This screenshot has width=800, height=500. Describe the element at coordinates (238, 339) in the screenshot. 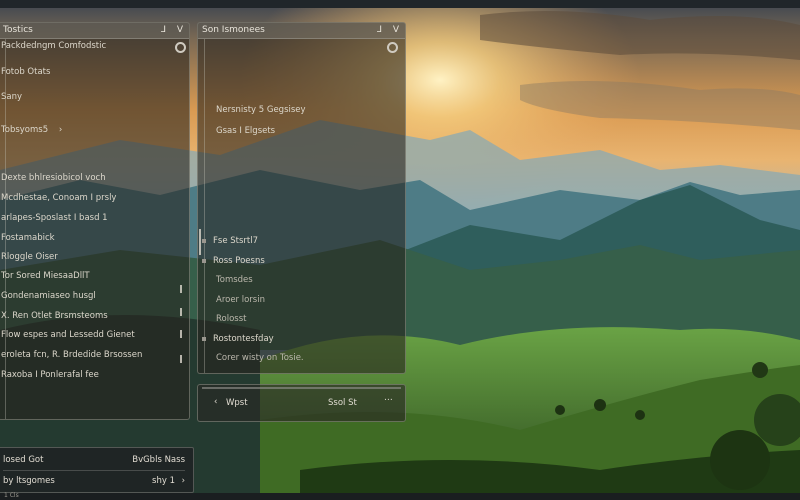

I see `list-item: Rostontesfday` at that location.